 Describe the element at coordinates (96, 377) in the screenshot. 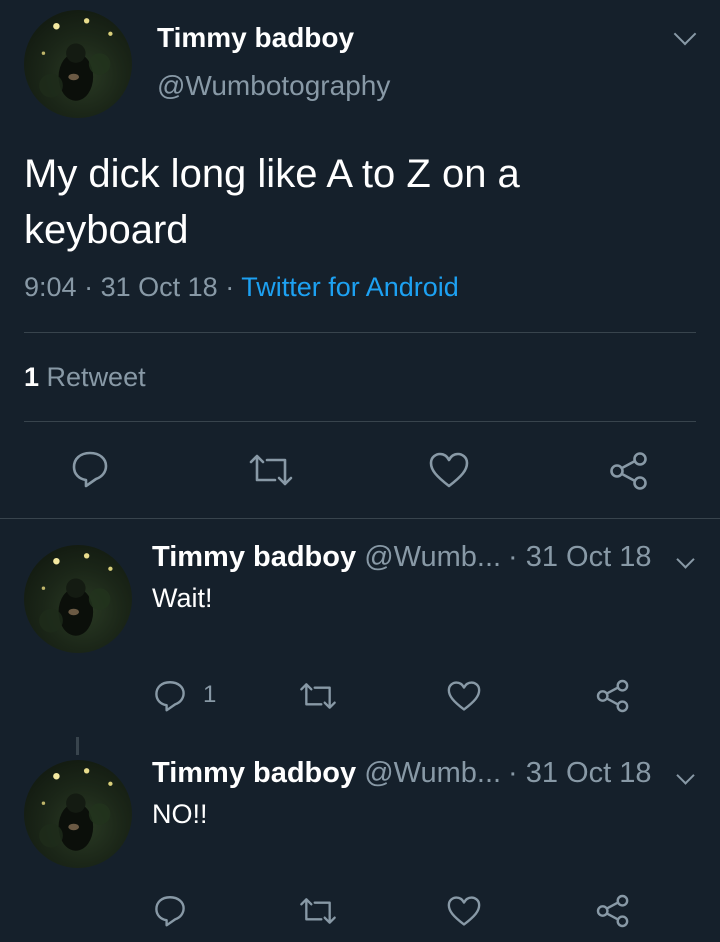

I see `retweet-label: Retweet` at that location.